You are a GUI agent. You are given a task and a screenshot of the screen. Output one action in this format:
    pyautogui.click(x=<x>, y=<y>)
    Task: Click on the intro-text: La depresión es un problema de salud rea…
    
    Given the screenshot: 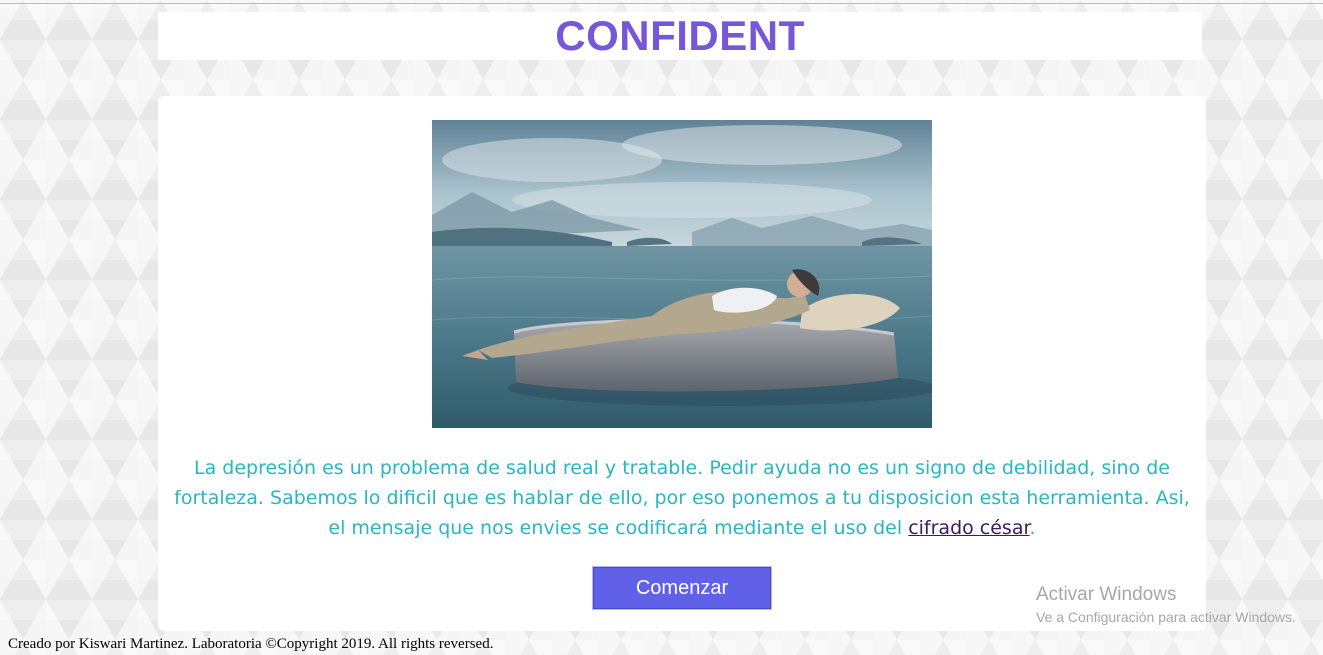 What is the action you would take?
    pyautogui.click(x=682, y=498)
    